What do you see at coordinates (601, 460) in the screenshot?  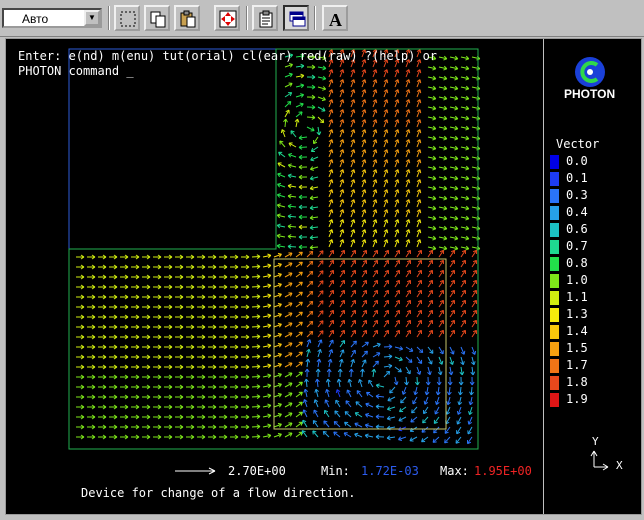 I see `axes-icon` at bounding box center [601, 460].